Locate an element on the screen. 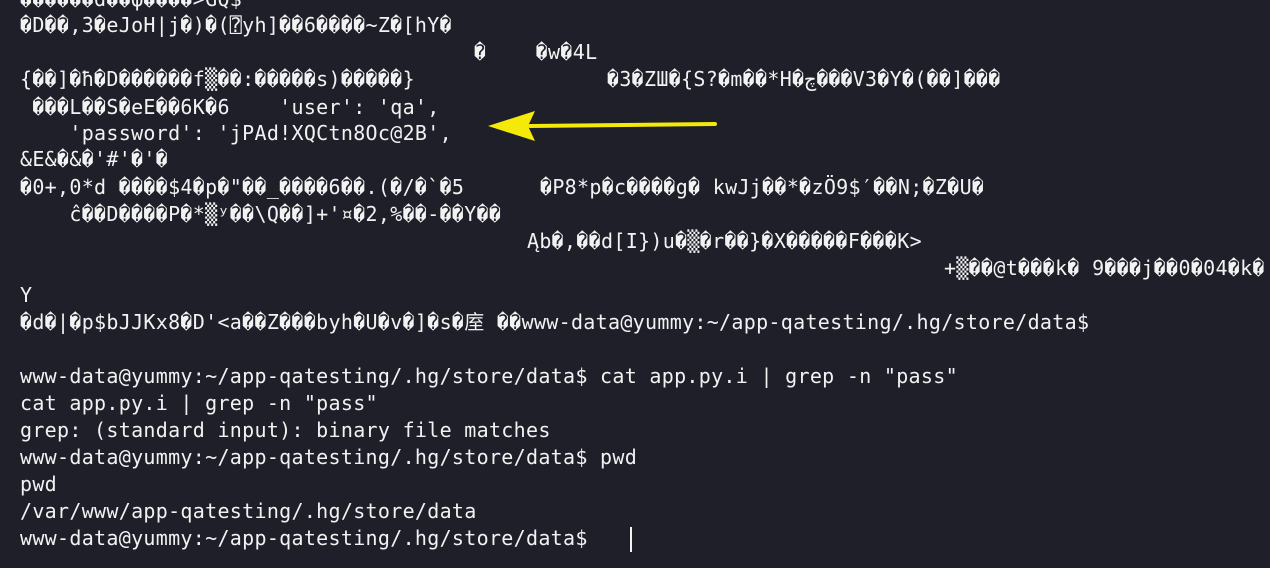  terminal-text: ���L��S�eE��6K�6 'user': 'qa', is located at coordinates (230, 107).